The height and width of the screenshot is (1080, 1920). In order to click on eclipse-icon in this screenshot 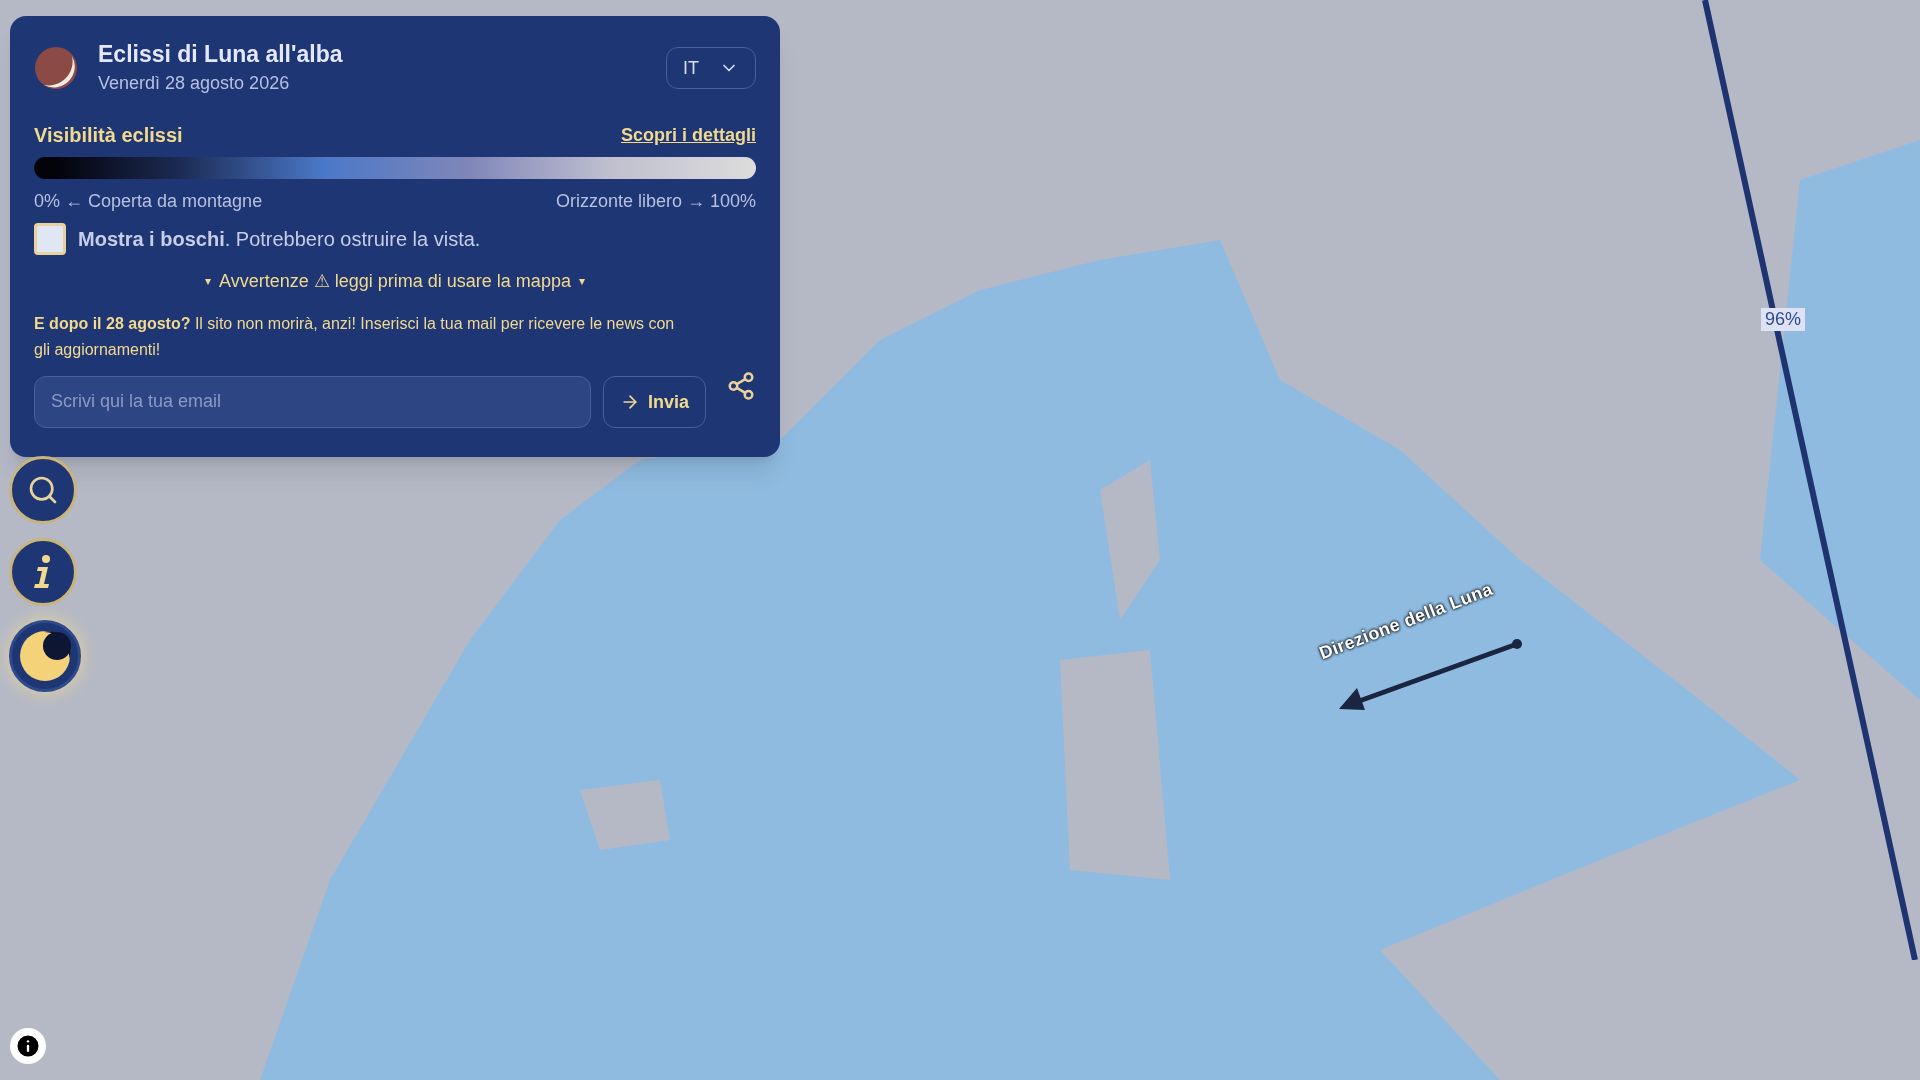, I will do `click(56, 68)`.